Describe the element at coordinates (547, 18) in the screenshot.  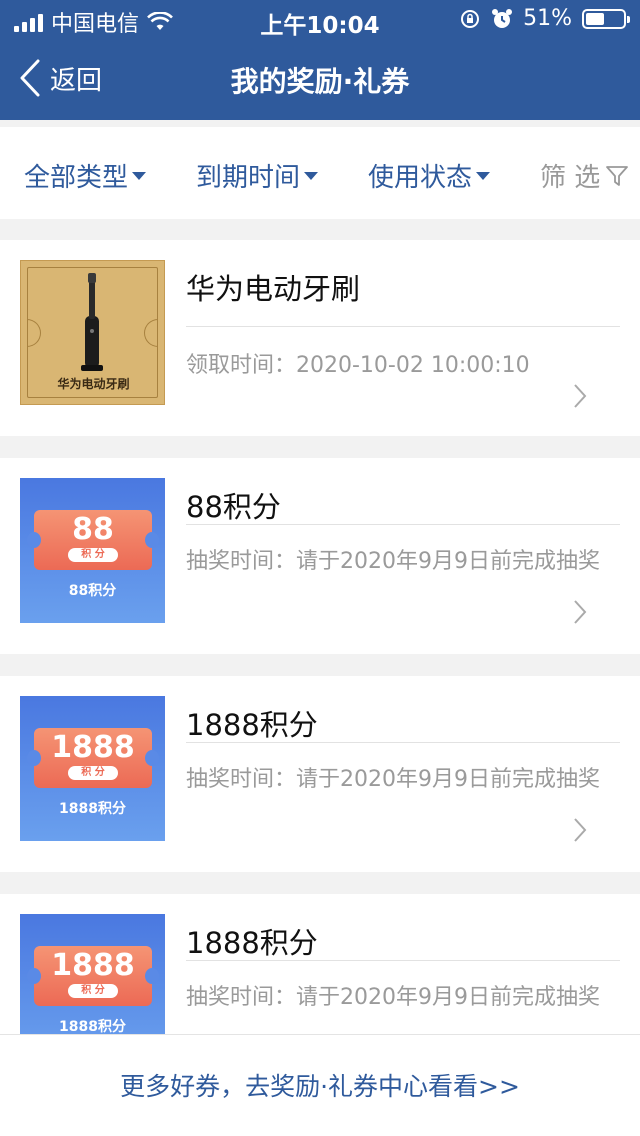
I see `battery-percent: 51%` at that location.